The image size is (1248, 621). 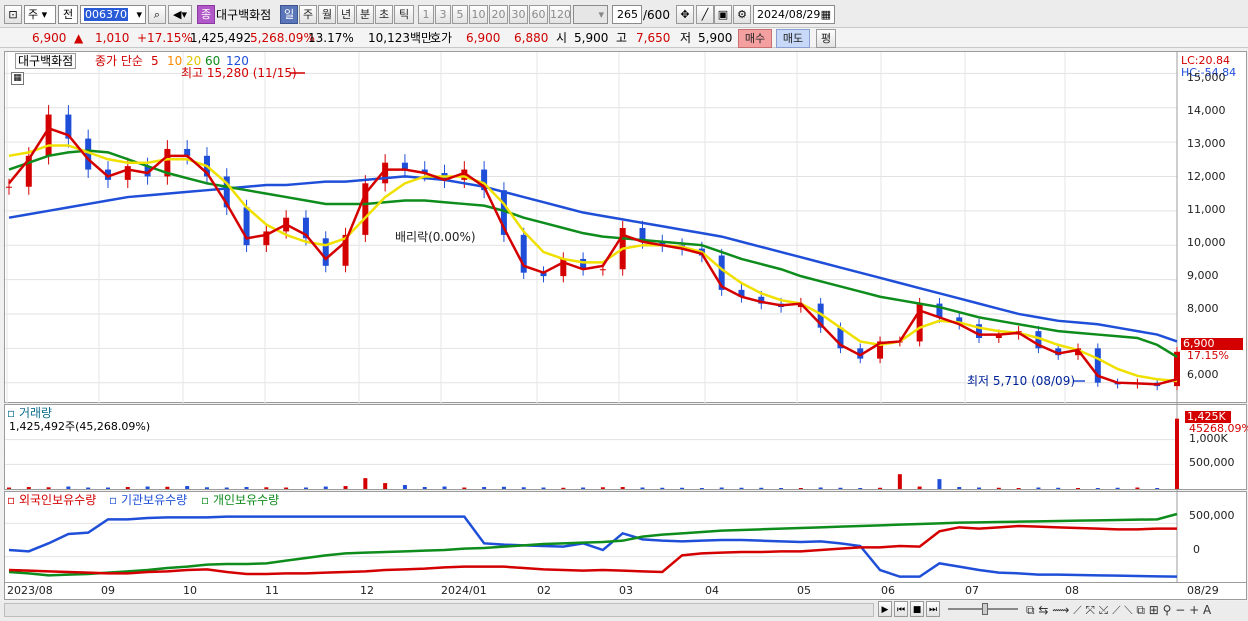 I want to click on ytick-11000: 11,000, so click(x=1206, y=209).